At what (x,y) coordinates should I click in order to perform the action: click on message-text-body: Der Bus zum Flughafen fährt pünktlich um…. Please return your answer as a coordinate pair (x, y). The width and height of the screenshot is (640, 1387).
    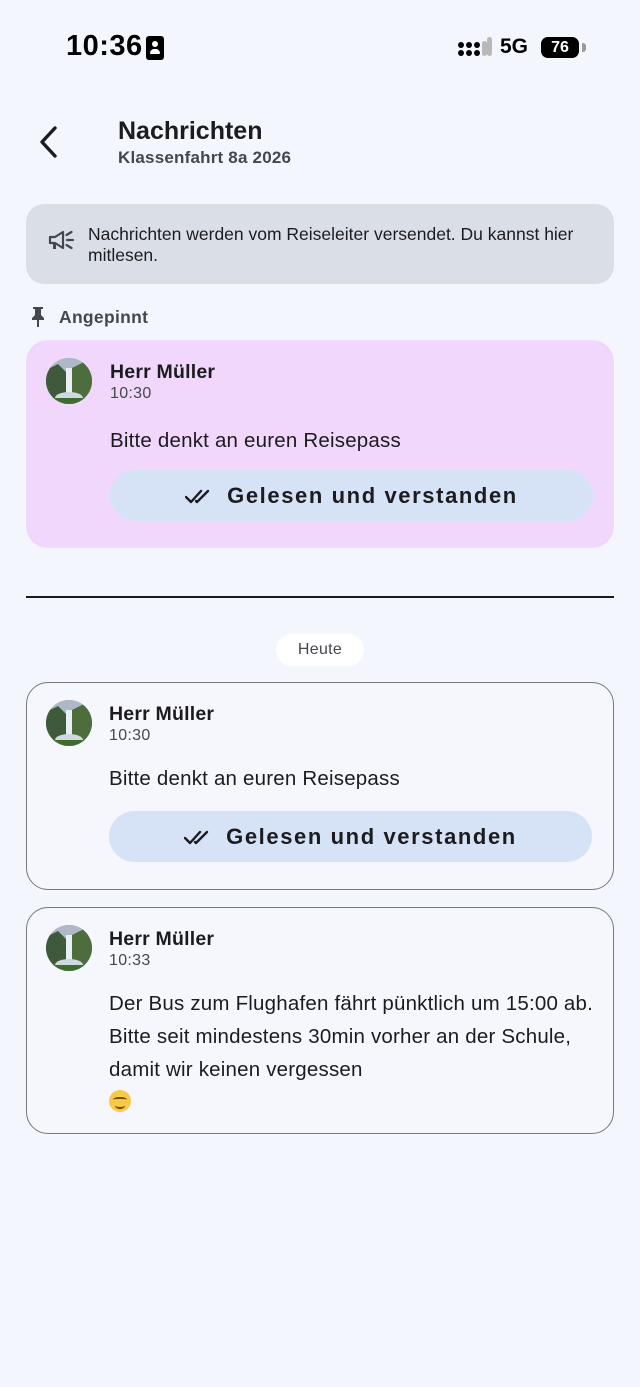
    Looking at the image, I should click on (351, 1036).